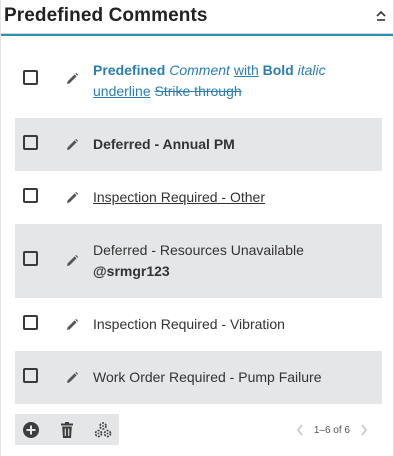 The width and height of the screenshot is (394, 456). I want to click on comment-strikethrough-text: Strike through, so click(198, 91).